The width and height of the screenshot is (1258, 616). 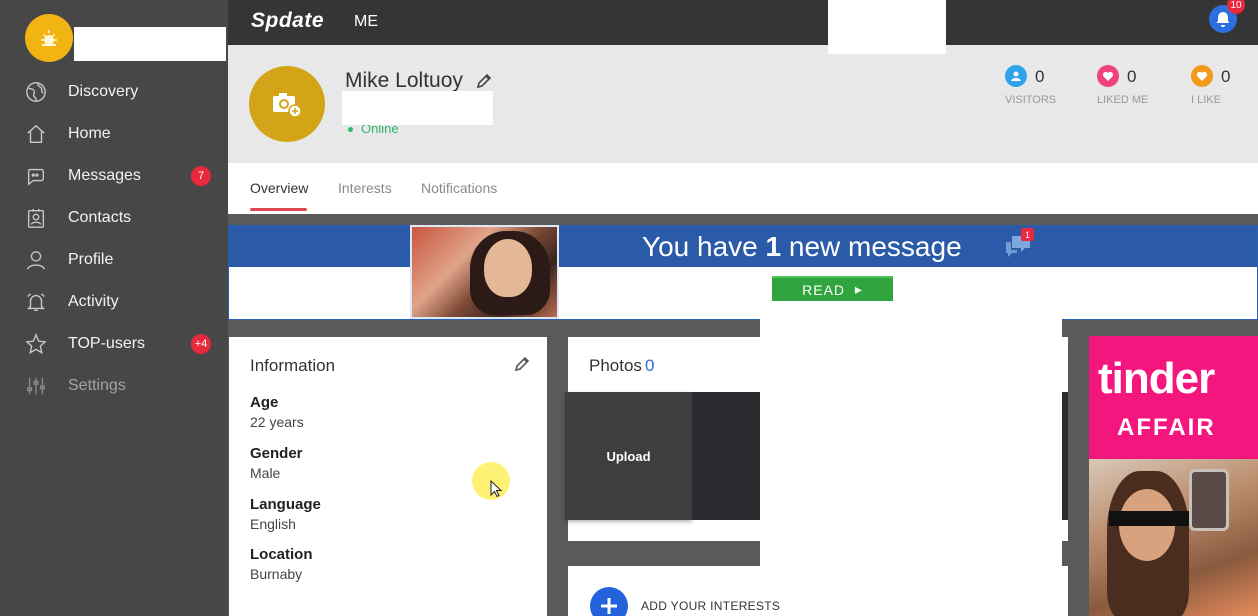 I want to click on add-interests-button, so click(x=609, y=601).